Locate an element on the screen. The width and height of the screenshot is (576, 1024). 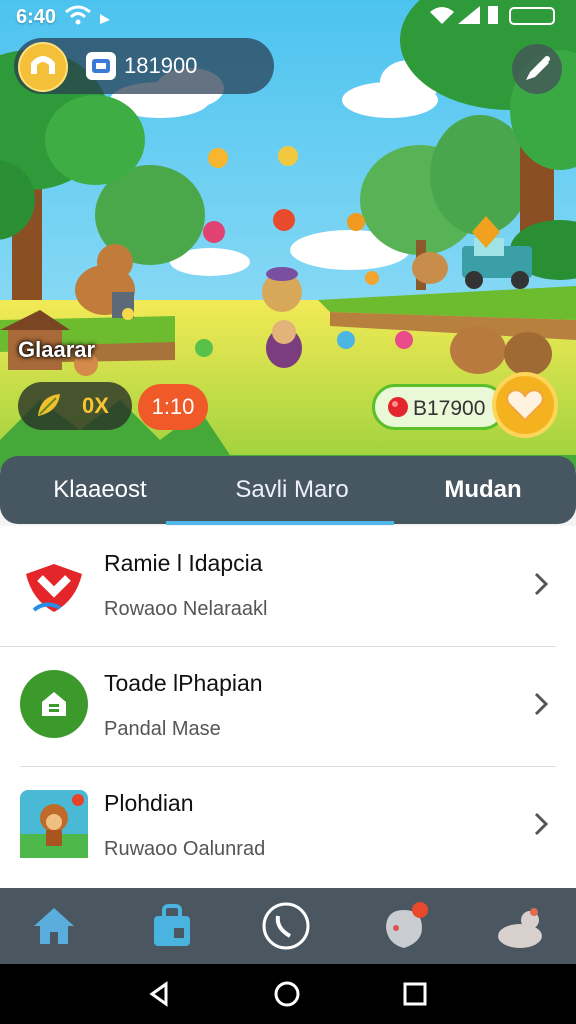
coin-counter: 181900 is located at coordinates (144, 66).